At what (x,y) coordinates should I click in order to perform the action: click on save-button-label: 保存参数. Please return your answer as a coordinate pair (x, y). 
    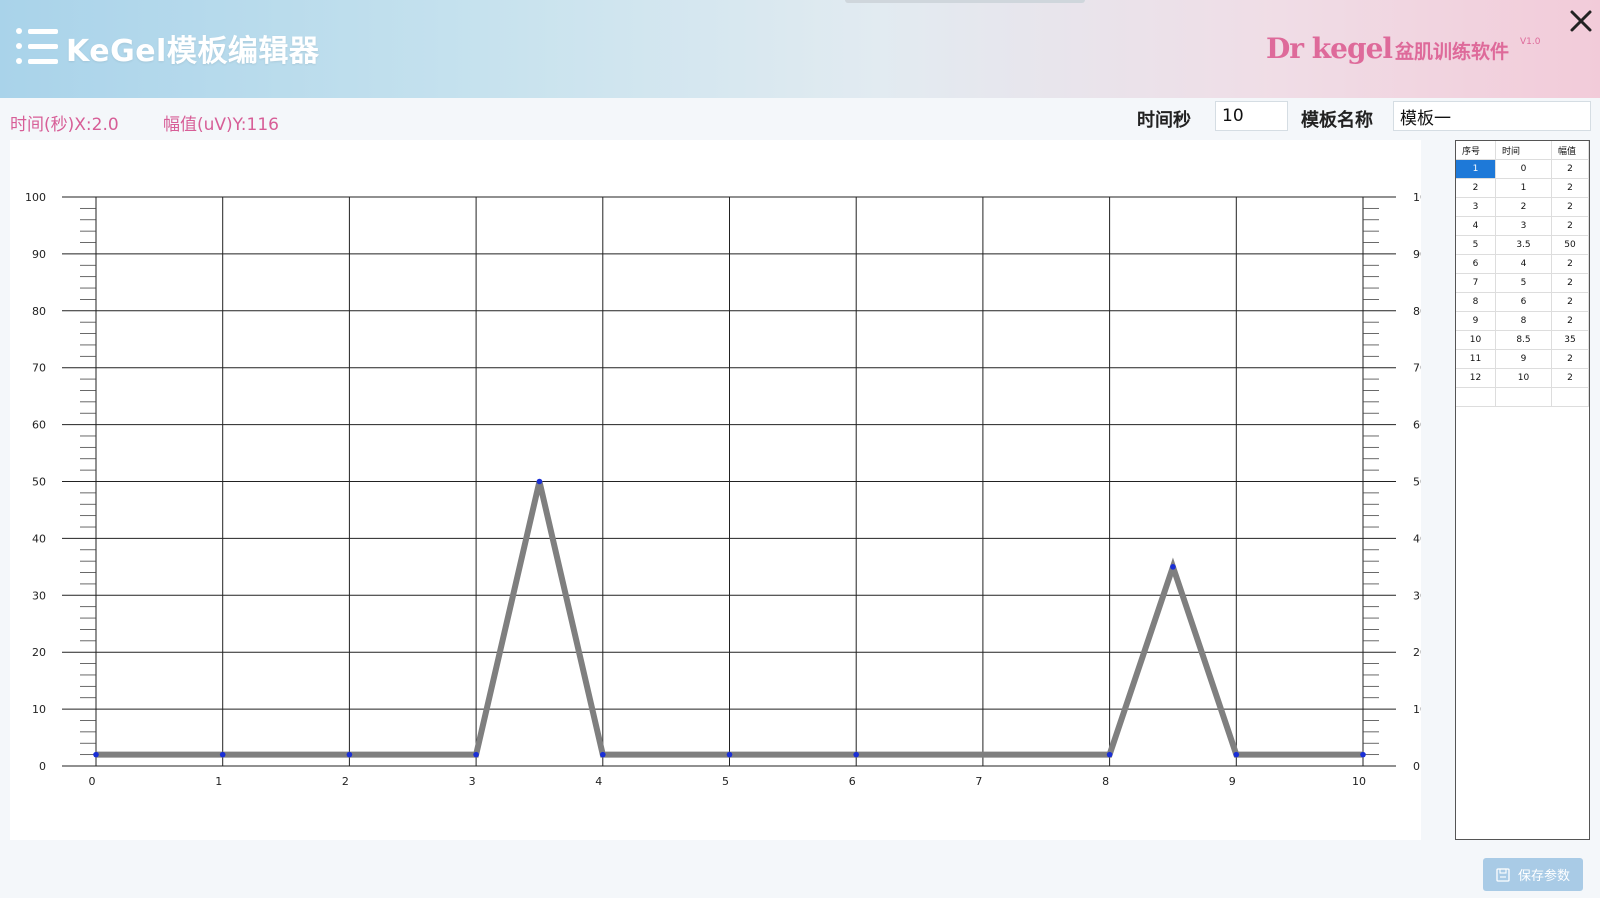
    Looking at the image, I should click on (1543, 876).